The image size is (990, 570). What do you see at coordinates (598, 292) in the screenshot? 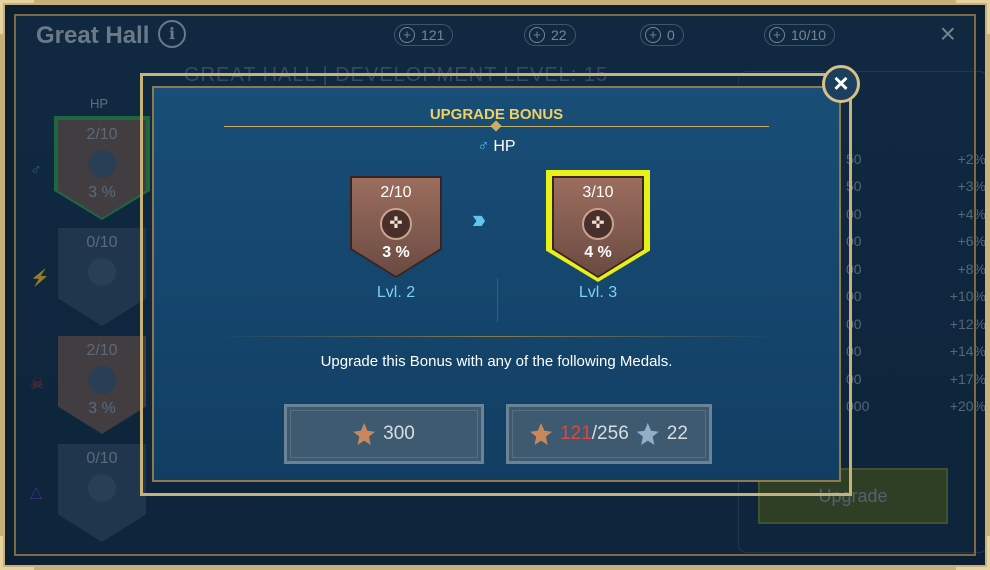
I see `next-level-label: Lvl. 3` at bounding box center [598, 292].